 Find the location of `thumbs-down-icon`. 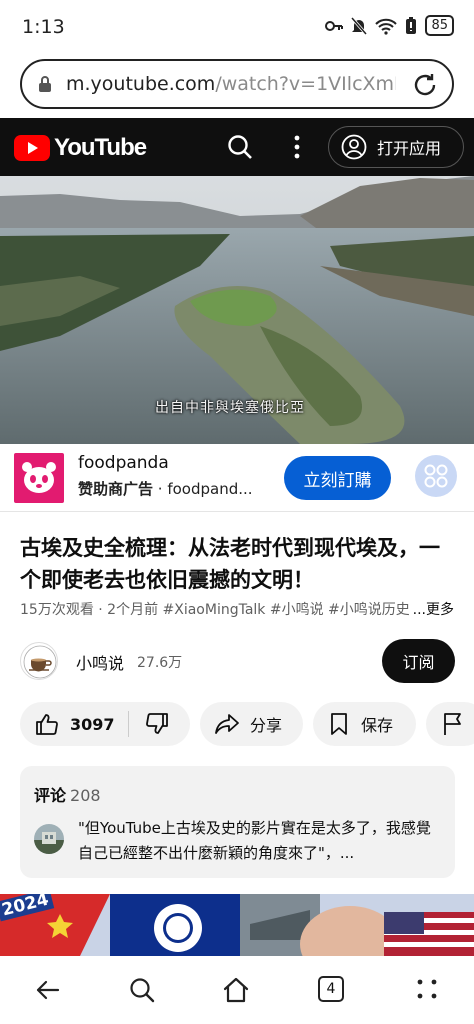

thumbs-down-icon is located at coordinates (157, 724).